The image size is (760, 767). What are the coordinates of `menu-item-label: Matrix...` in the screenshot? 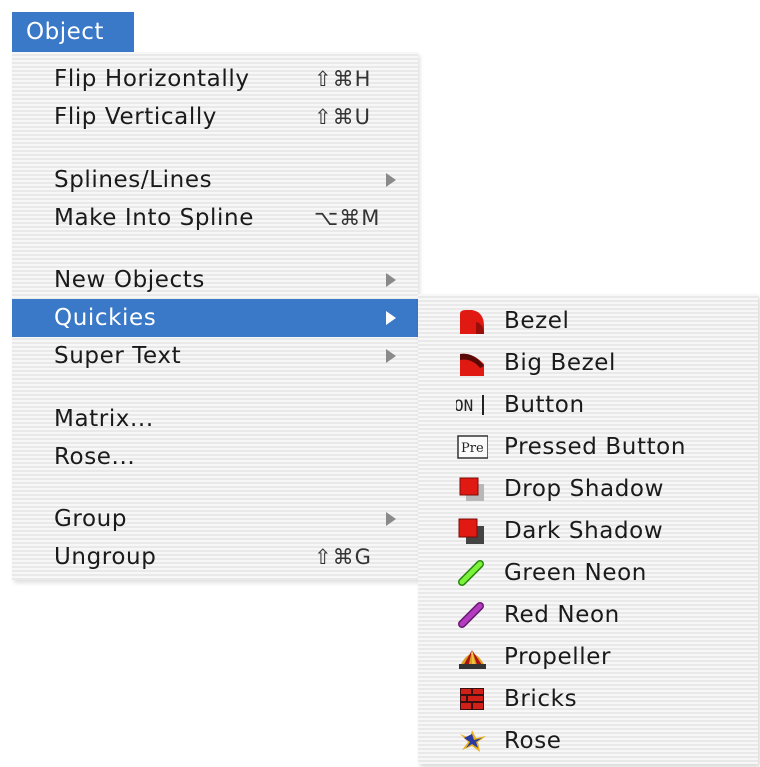 It's located at (104, 419).